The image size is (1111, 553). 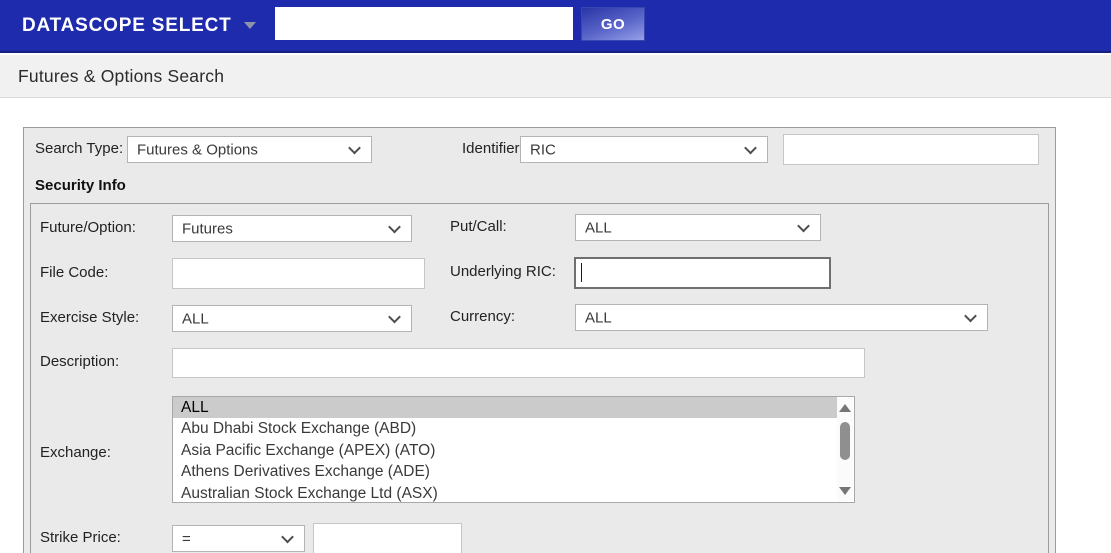 I want to click on top-navbar: DATASCOPE SELECT GO, so click(x=555, y=26).